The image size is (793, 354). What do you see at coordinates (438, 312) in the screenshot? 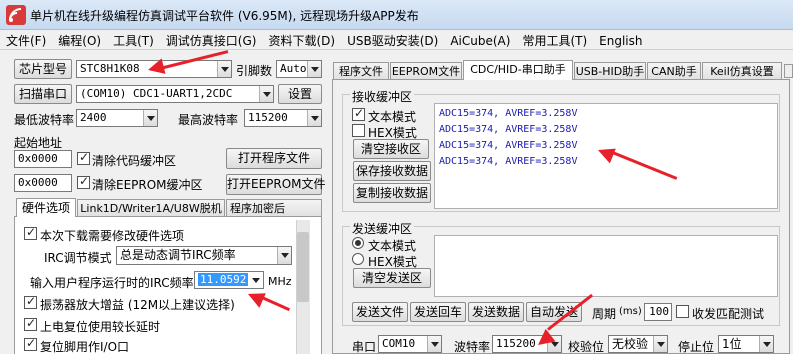
I see `send-enter-button: 发送回车` at bounding box center [438, 312].